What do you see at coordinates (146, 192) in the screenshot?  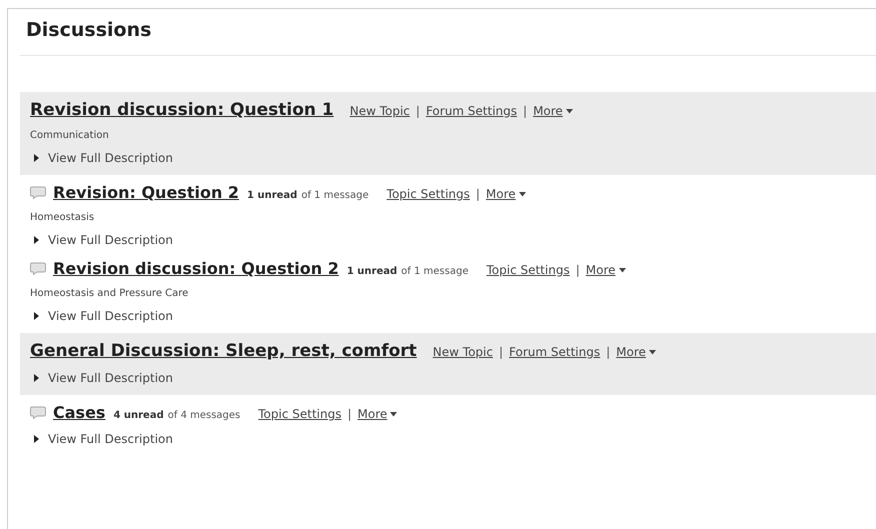 I see `topic-title-link: Revision: Question 2` at bounding box center [146, 192].